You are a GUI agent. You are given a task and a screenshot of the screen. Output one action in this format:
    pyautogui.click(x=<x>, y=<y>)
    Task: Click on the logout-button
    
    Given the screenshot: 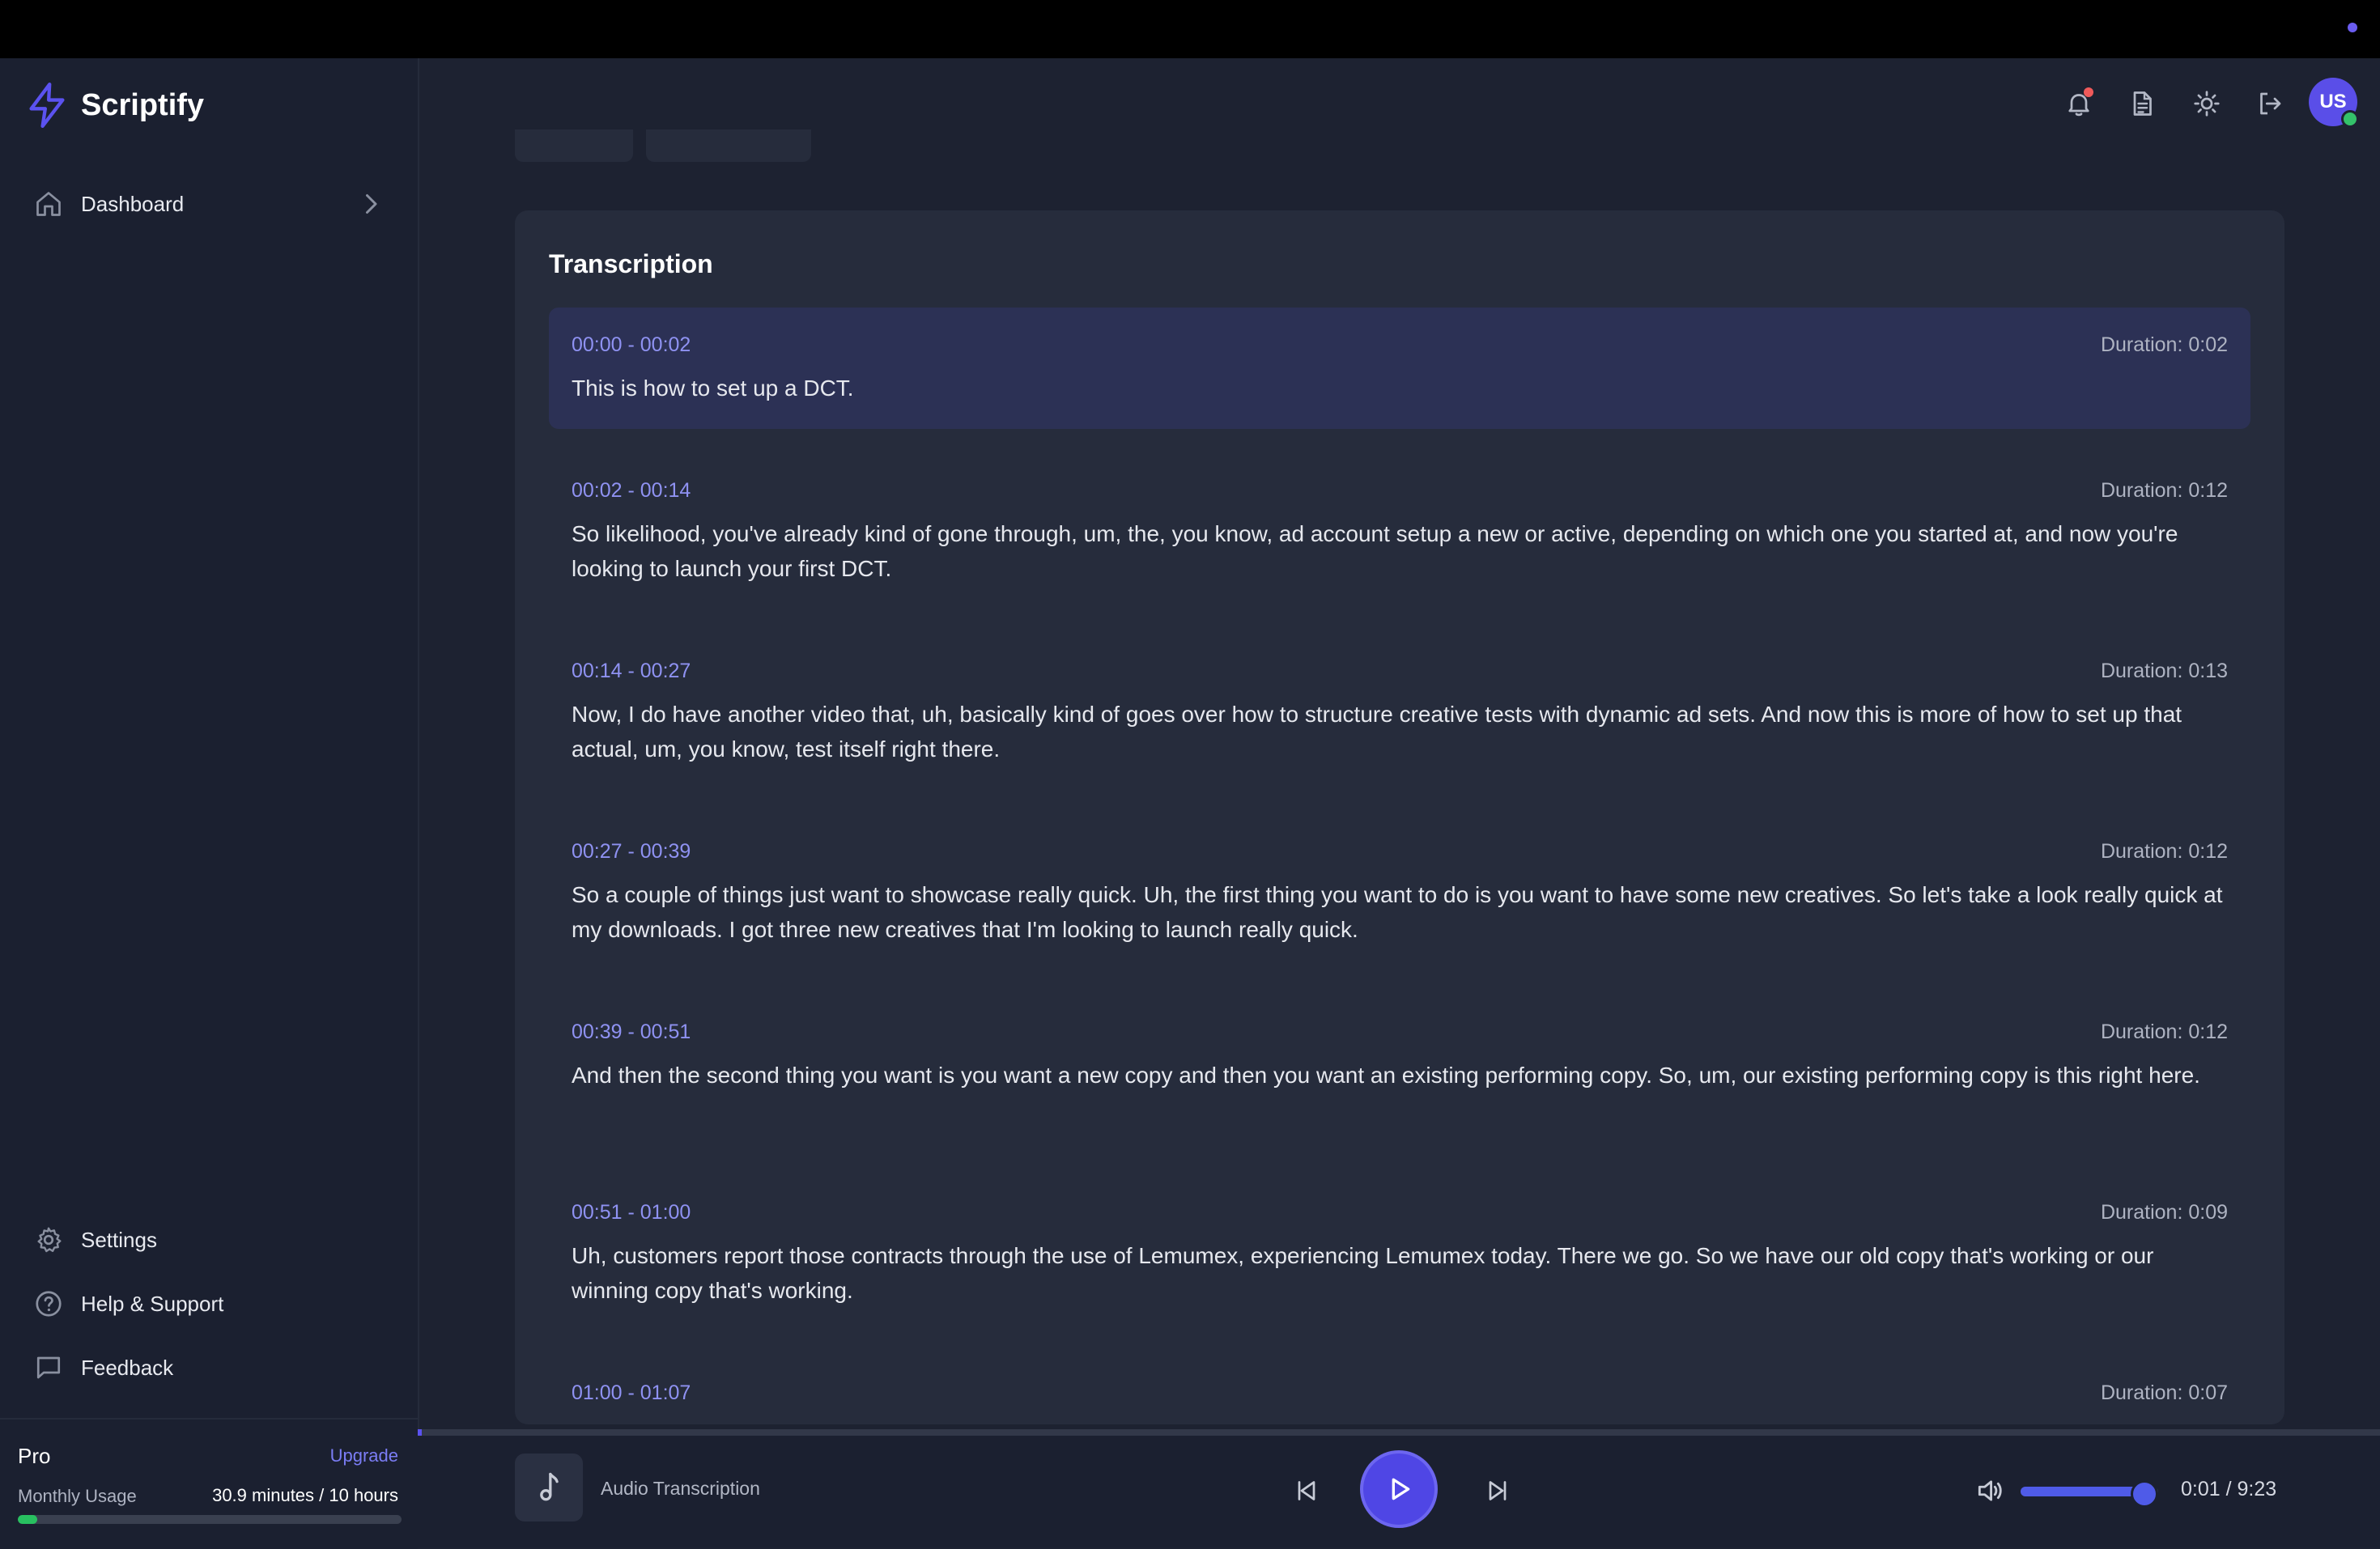 What is the action you would take?
    pyautogui.click(x=2270, y=103)
    